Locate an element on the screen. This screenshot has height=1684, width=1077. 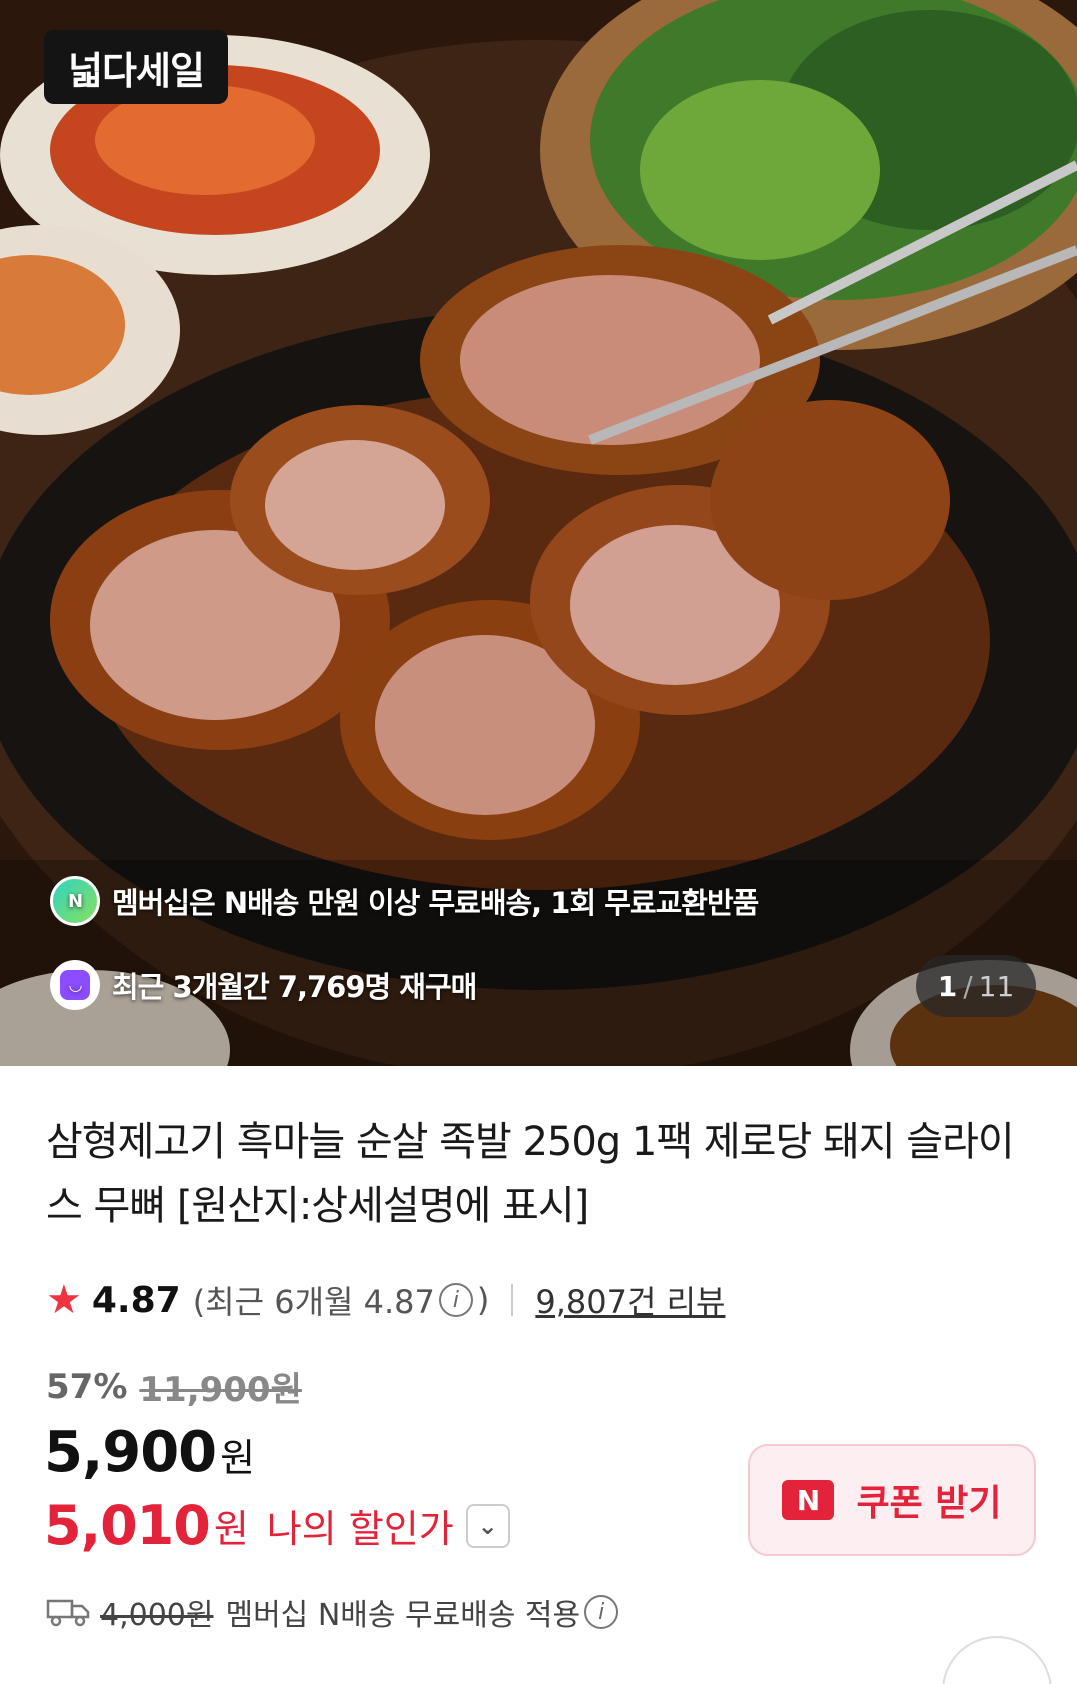
shipping-row: 4,000원 멤버십 N배송 무료배송 적용 i is located at coordinates (334, 1612).